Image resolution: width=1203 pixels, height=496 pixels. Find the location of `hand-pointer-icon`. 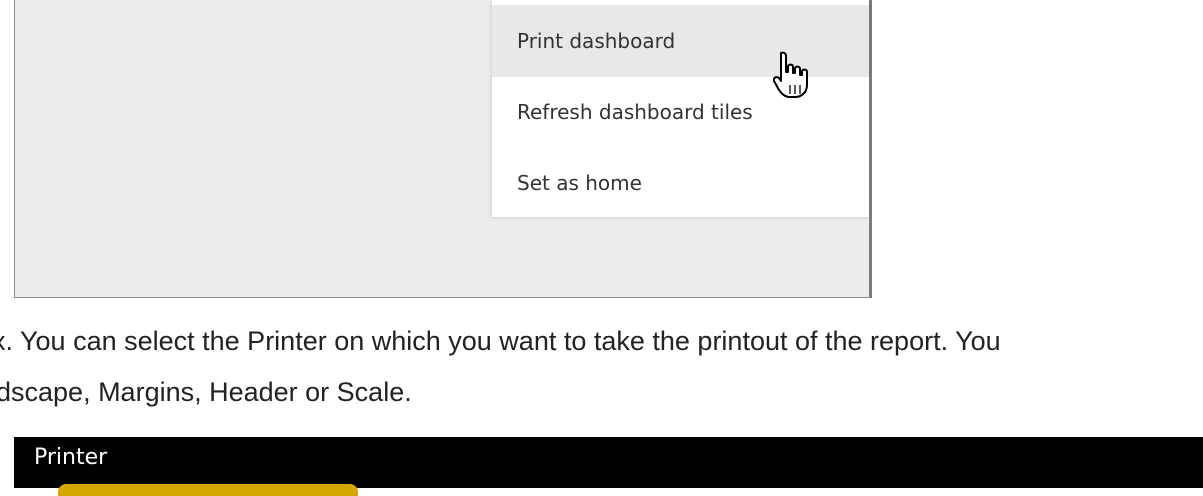

hand-pointer-icon is located at coordinates (790, 74).